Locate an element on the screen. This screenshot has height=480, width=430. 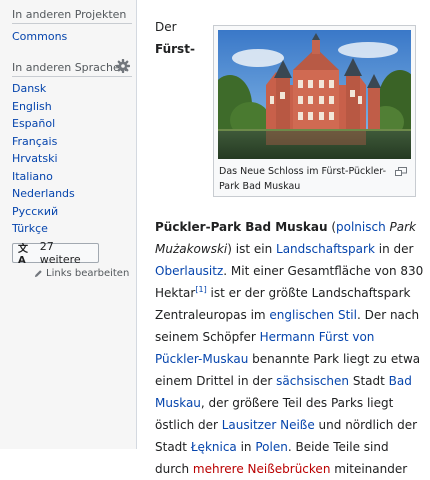
edit-links-label: Links bearbeiten is located at coordinates (88, 273).